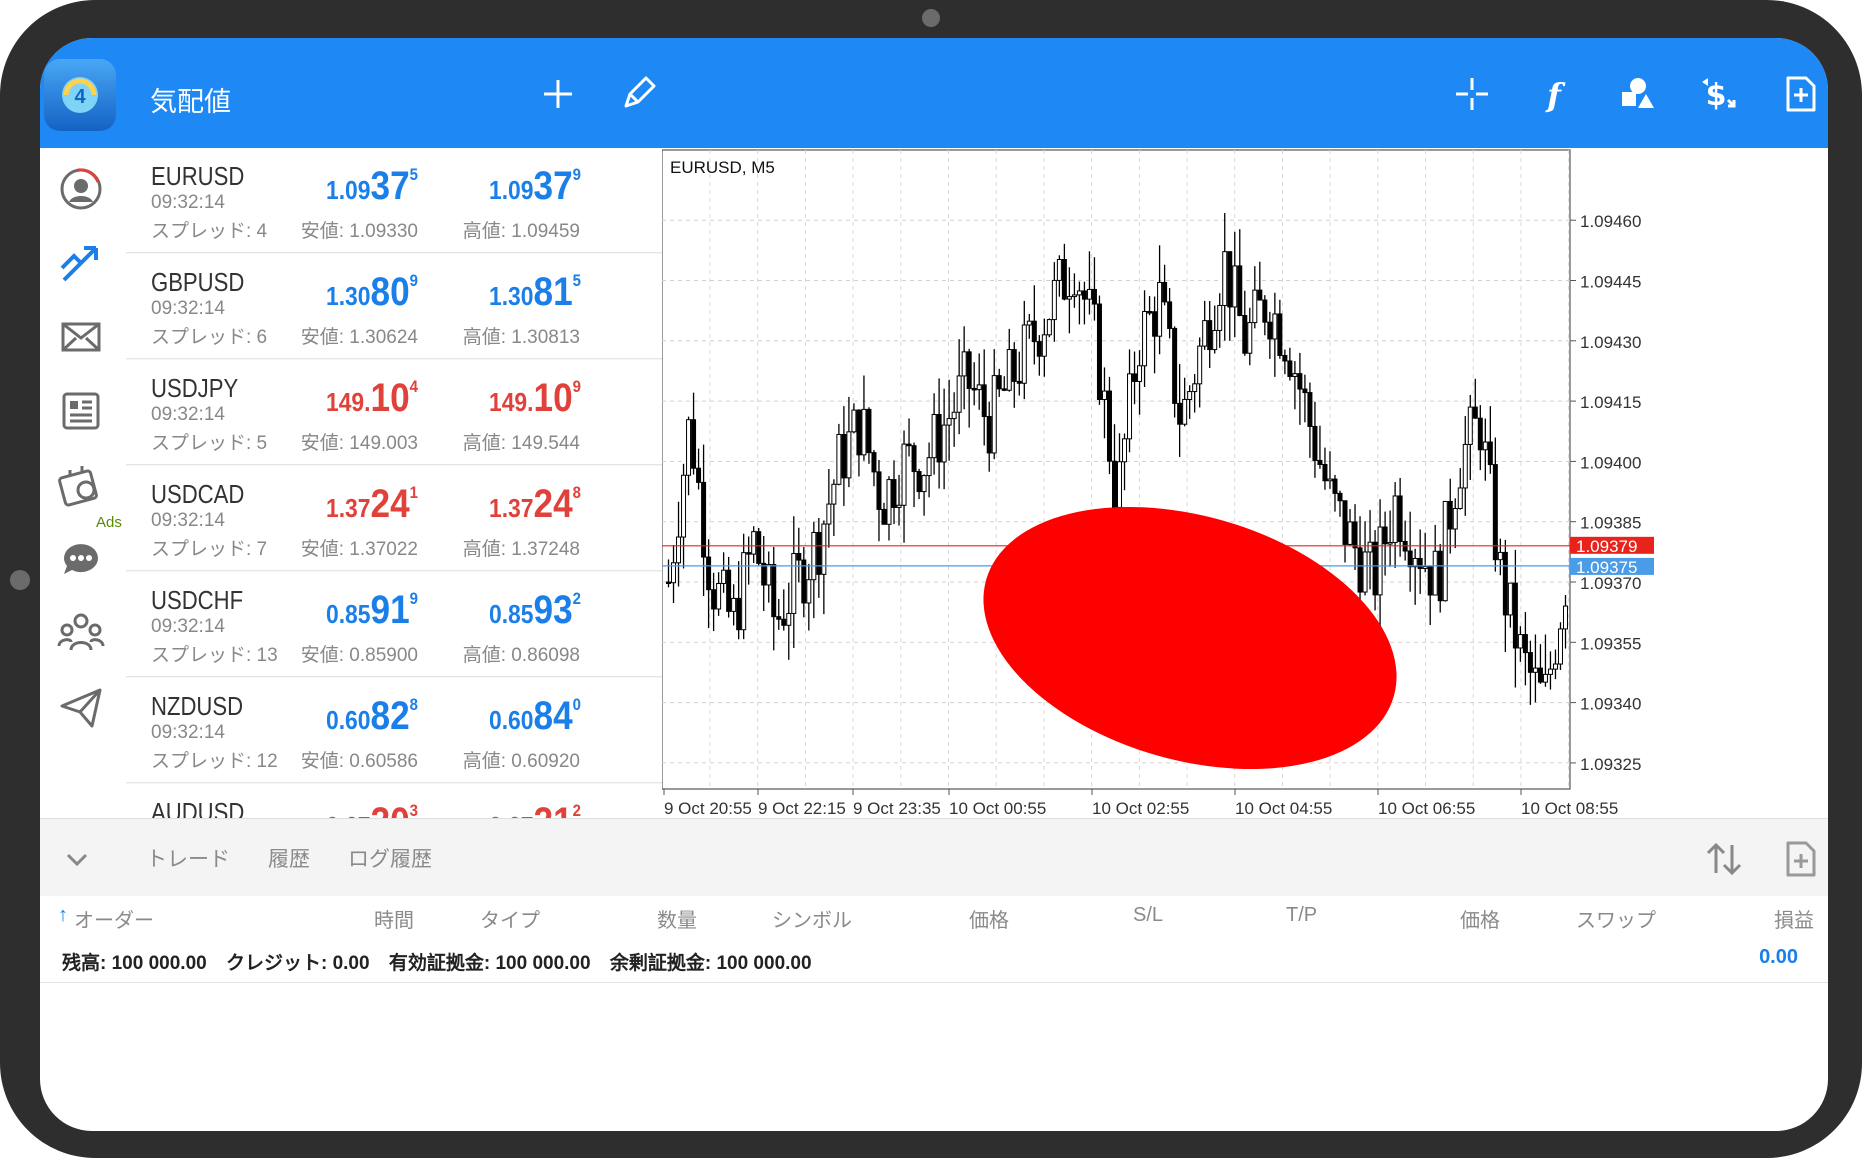 This screenshot has width=1862, height=1158. What do you see at coordinates (347, 292) in the screenshot?
I see `bid-price: 1.30809` at bounding box center [347, 292].